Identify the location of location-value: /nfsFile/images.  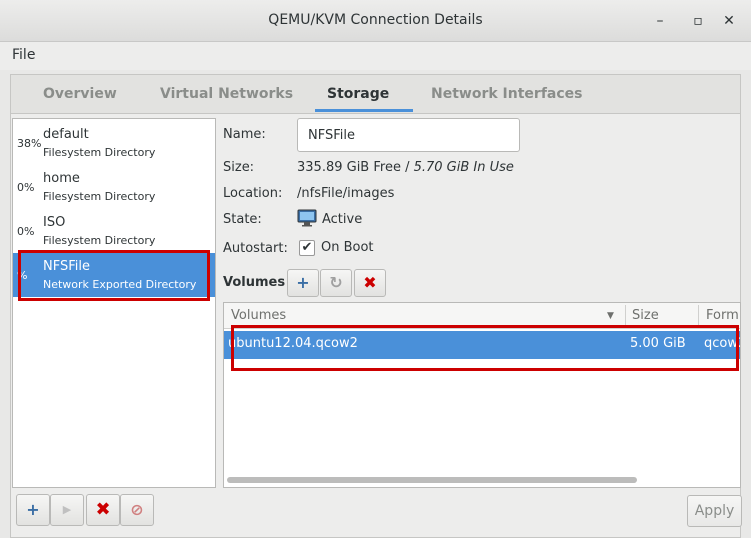
(346, 193).